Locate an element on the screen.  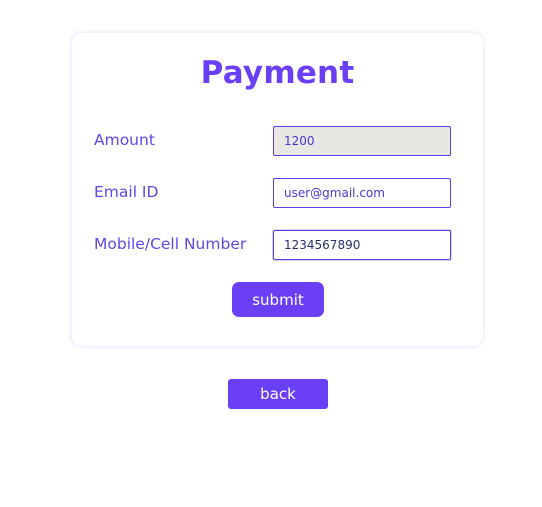
page-title: Payment is located at coordinates (277, 73).